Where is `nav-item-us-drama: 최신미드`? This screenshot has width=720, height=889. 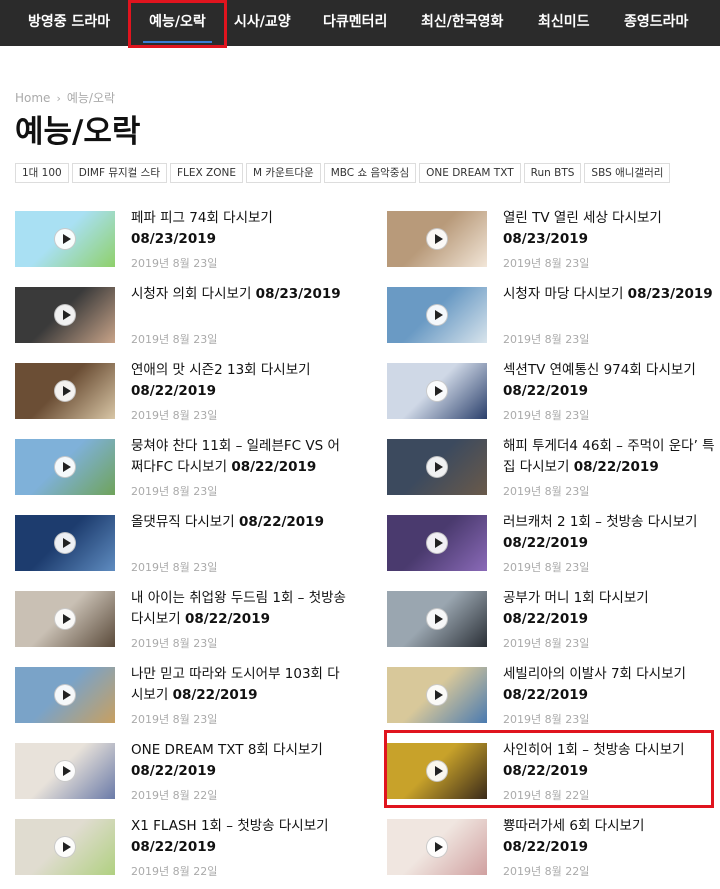
nav-item-us-drama: 최신미드 is located at coordinates (564, 23).